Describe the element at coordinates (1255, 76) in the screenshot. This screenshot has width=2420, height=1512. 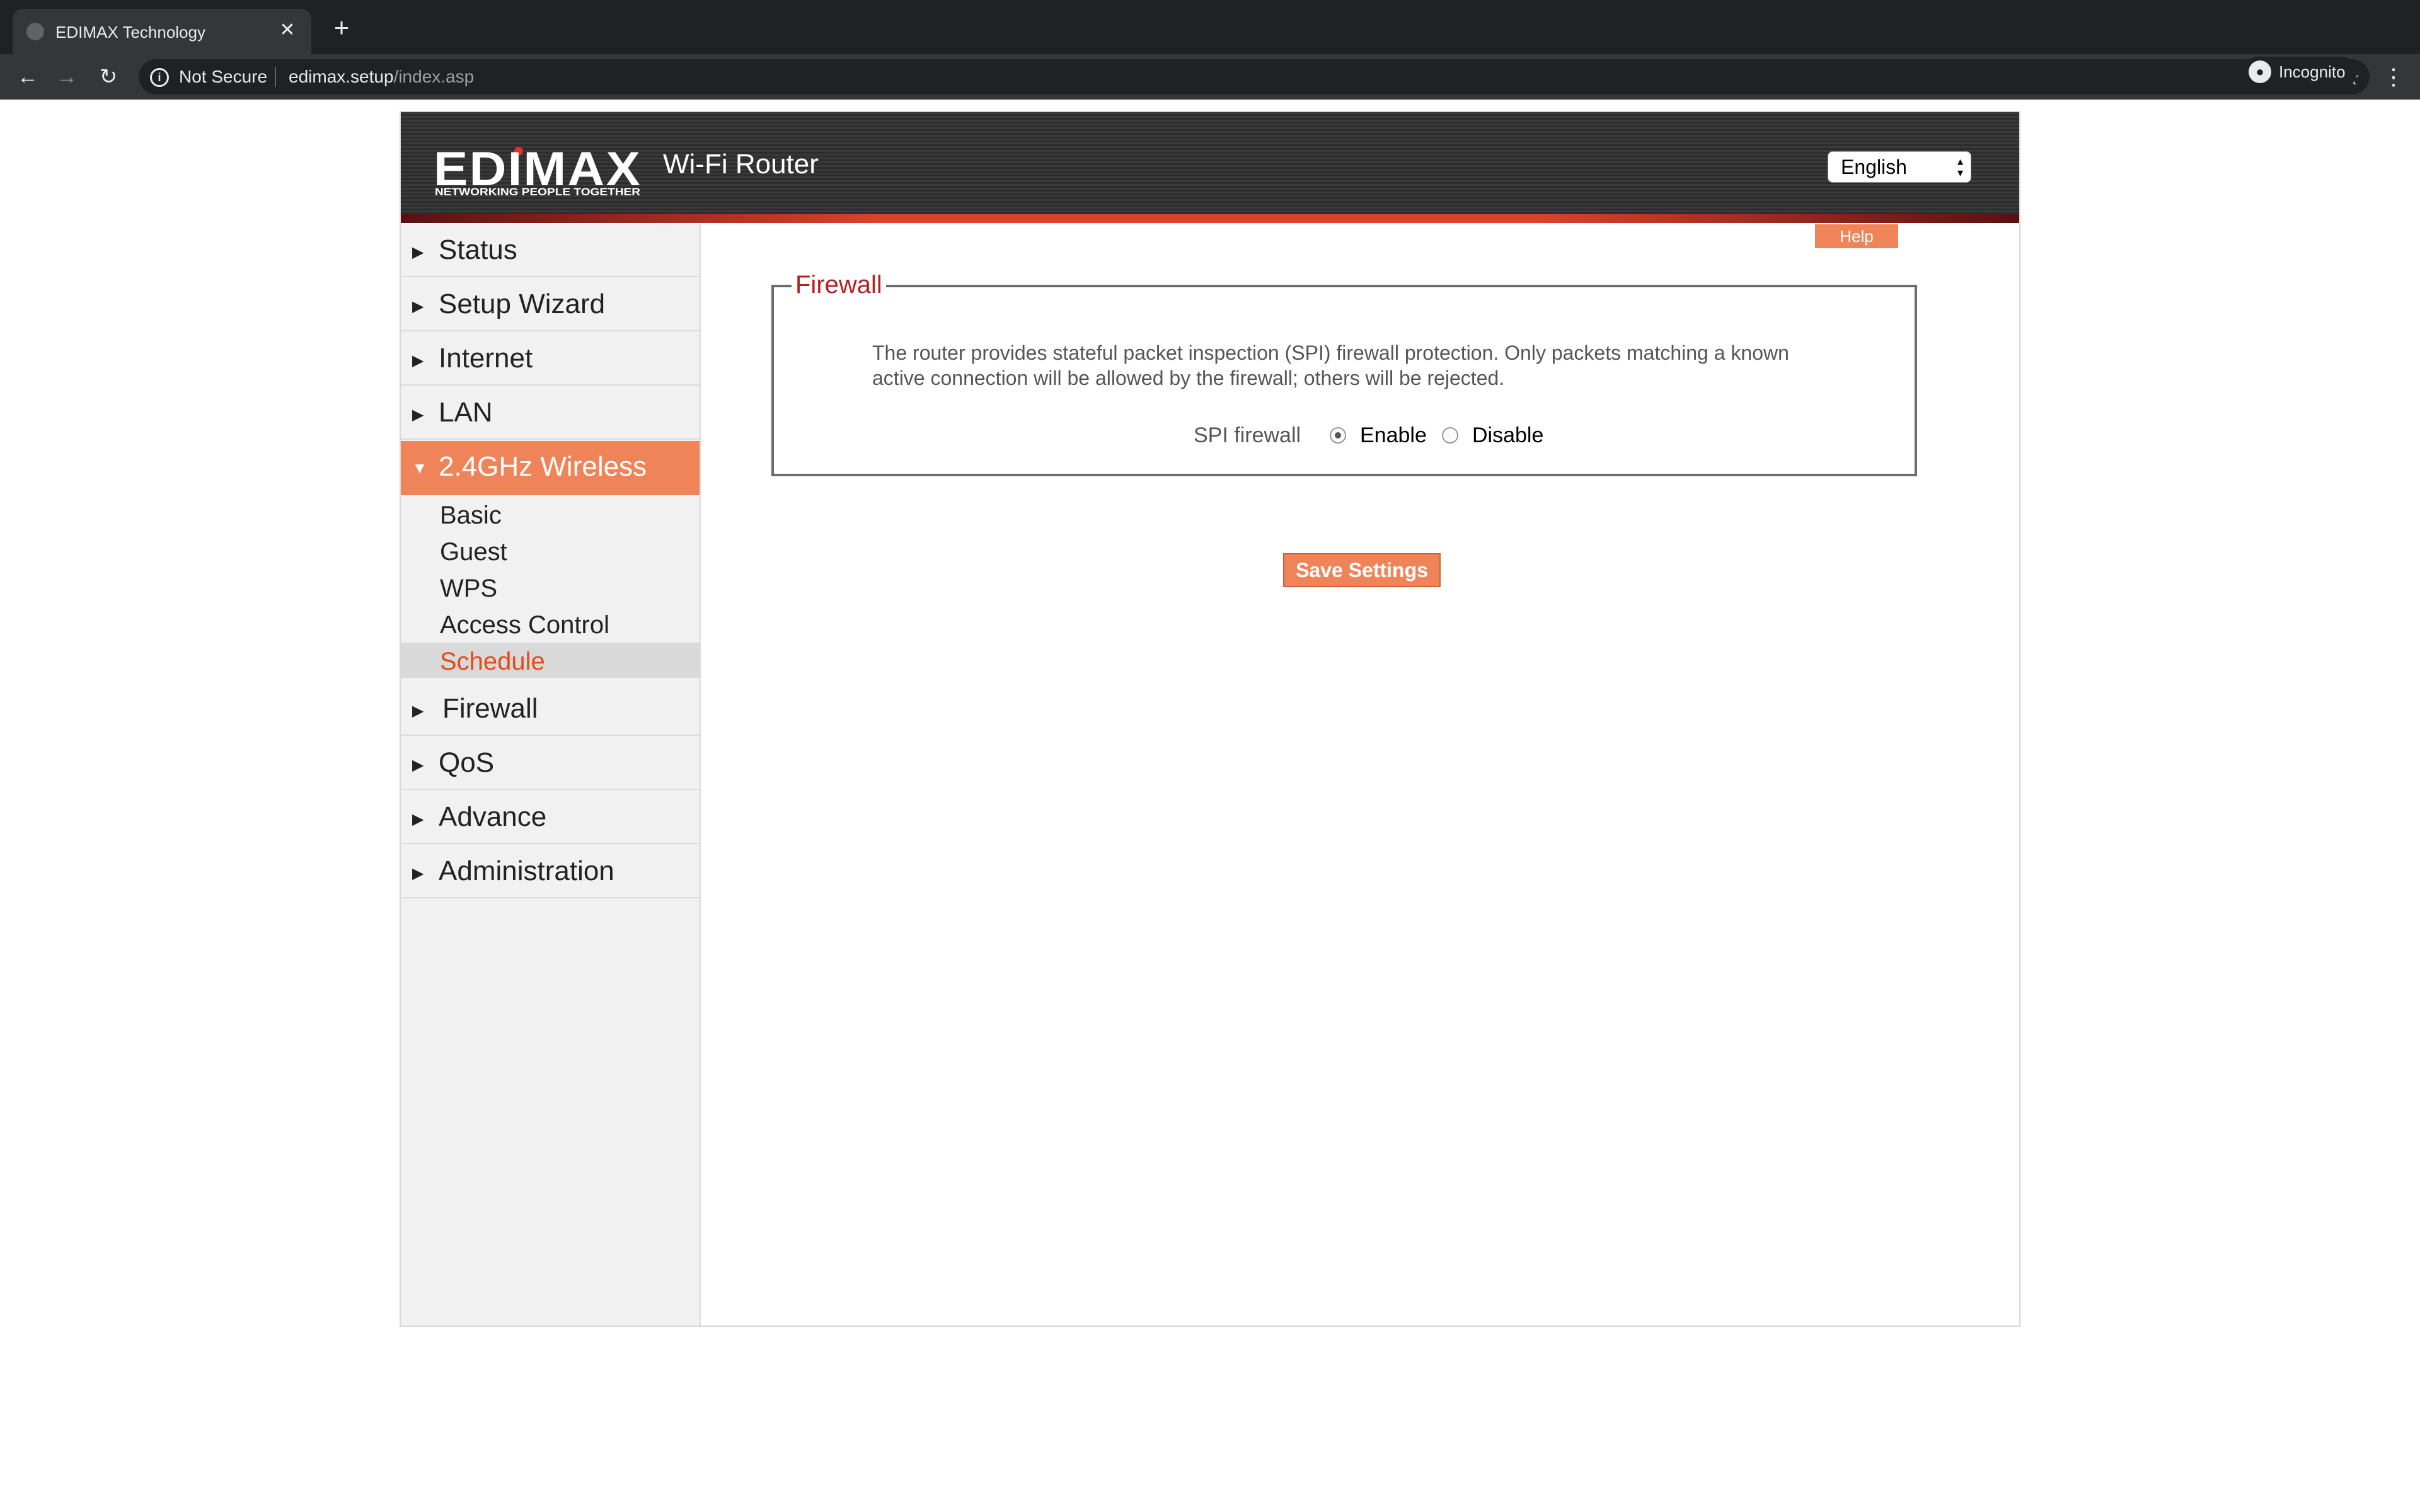
I see `address-bar: i Not Secure edimax.setup/index.asp ⚲ ☆` at that location.